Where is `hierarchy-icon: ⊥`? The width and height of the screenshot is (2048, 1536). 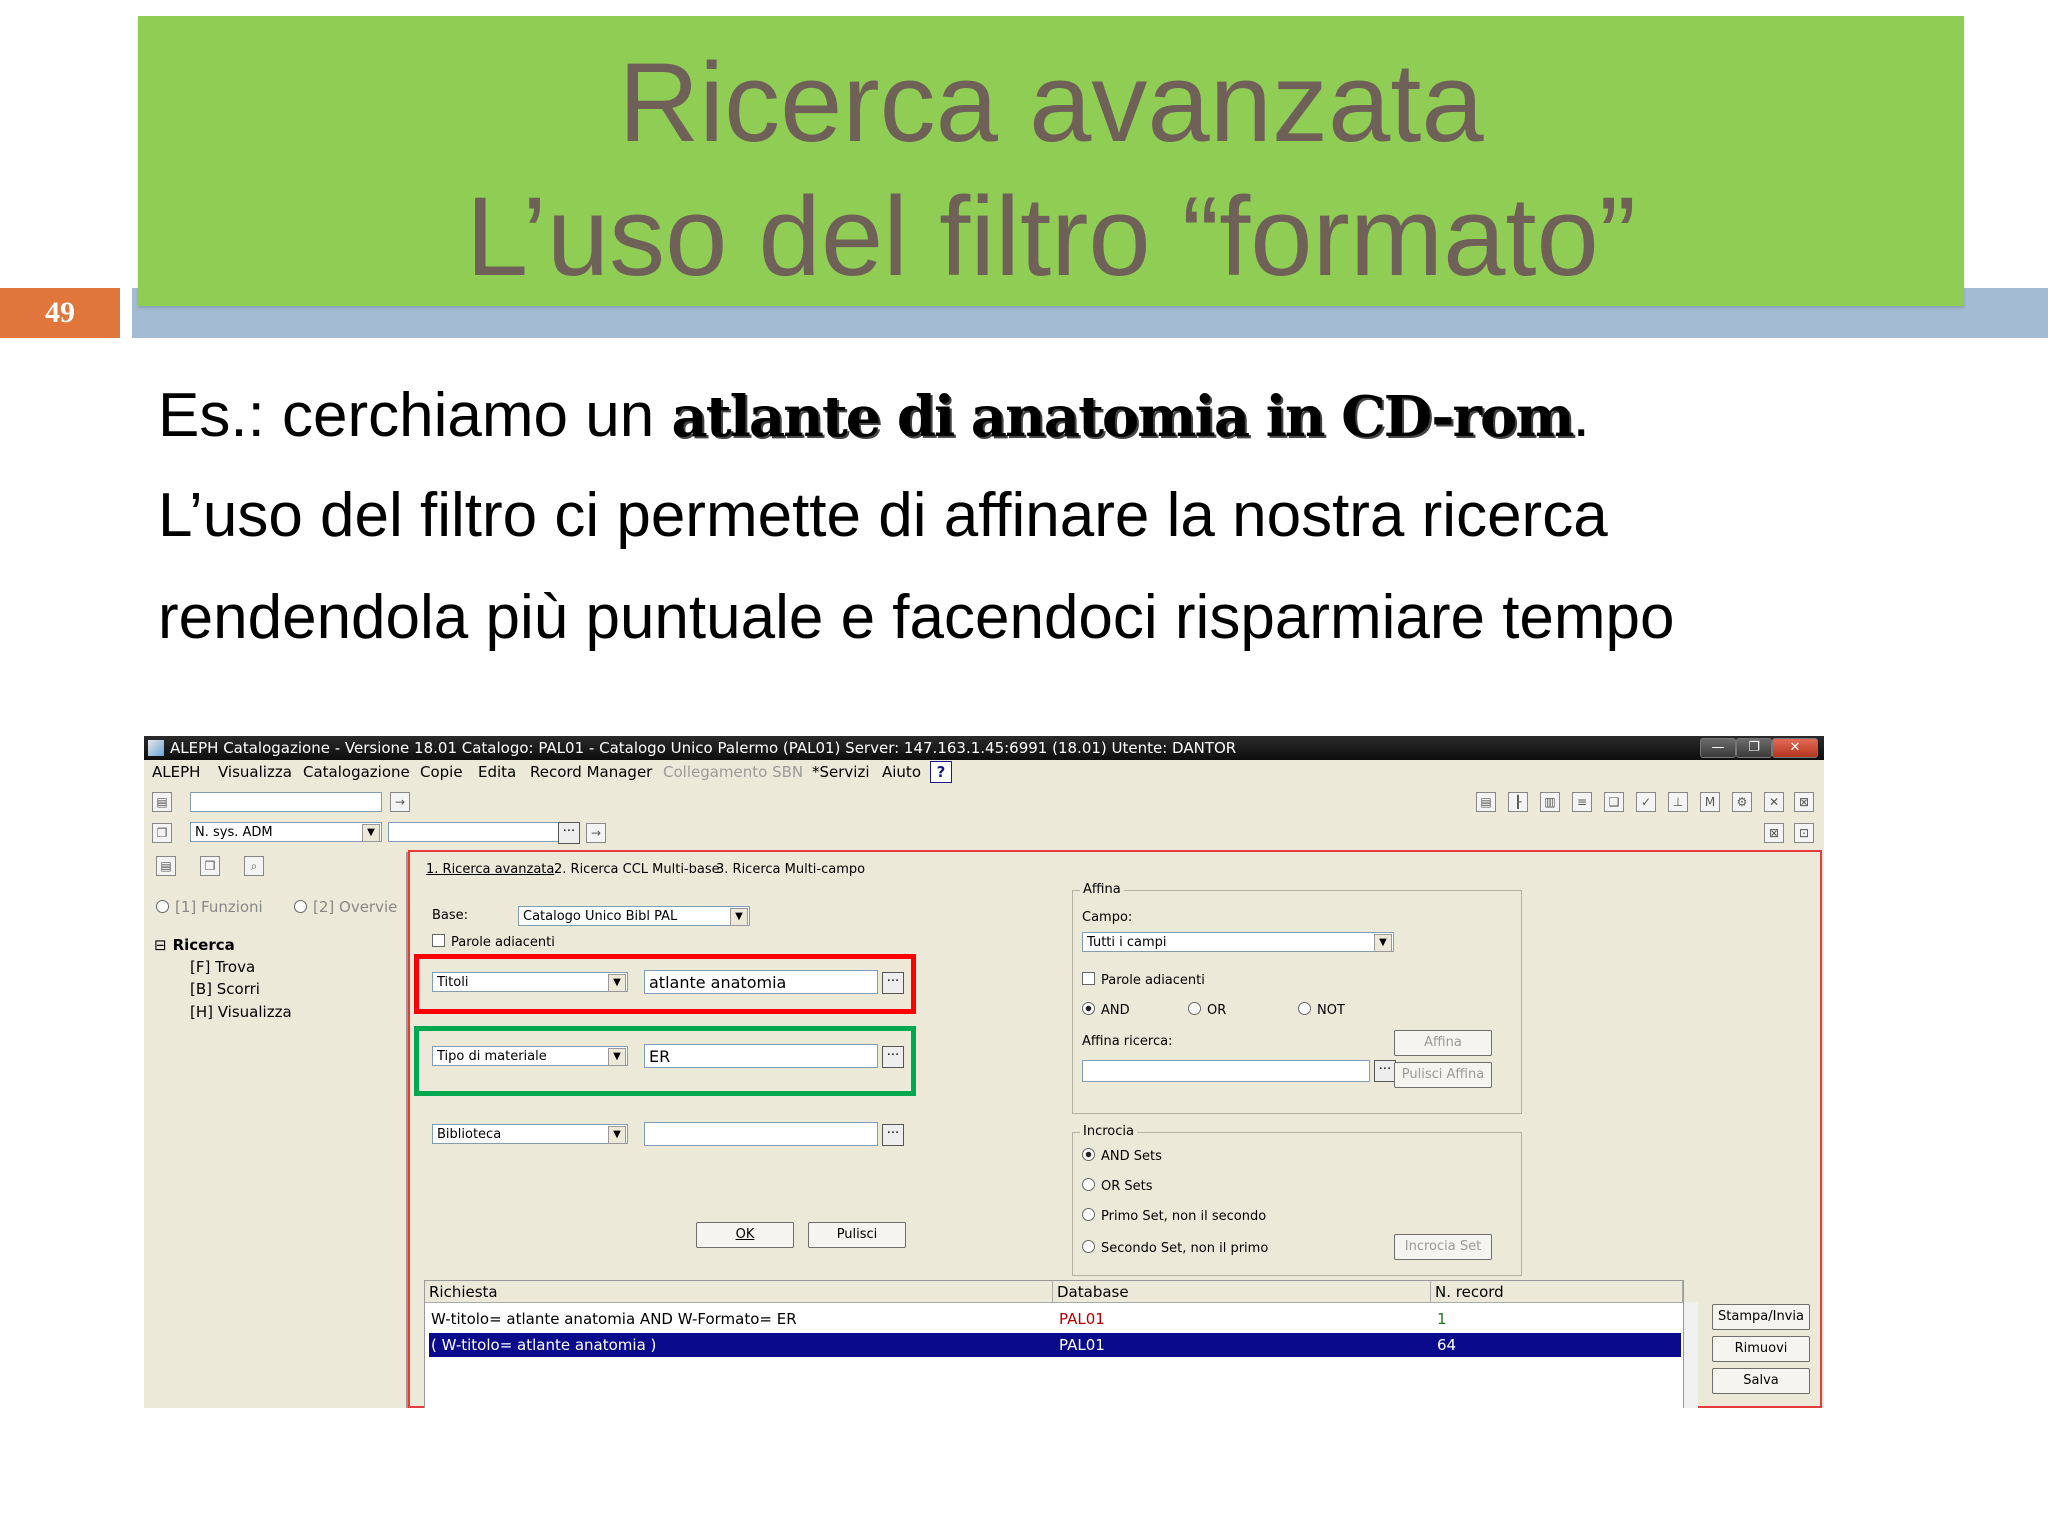 hierarchy-icon: ⊥ is located at coordinates (1678, 802).